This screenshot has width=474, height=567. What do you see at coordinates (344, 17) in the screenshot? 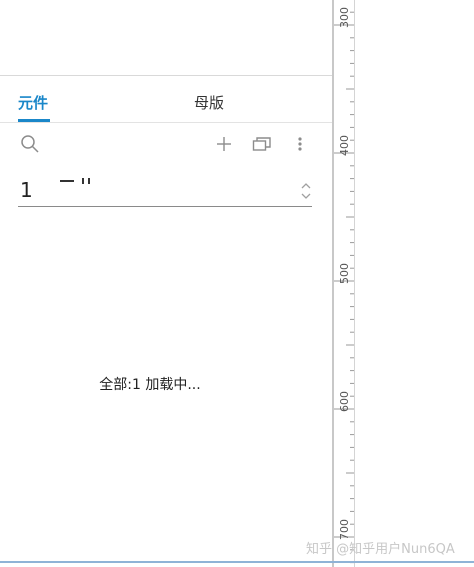
I see `ruler-label: 300` at bounding box center [344, 17].